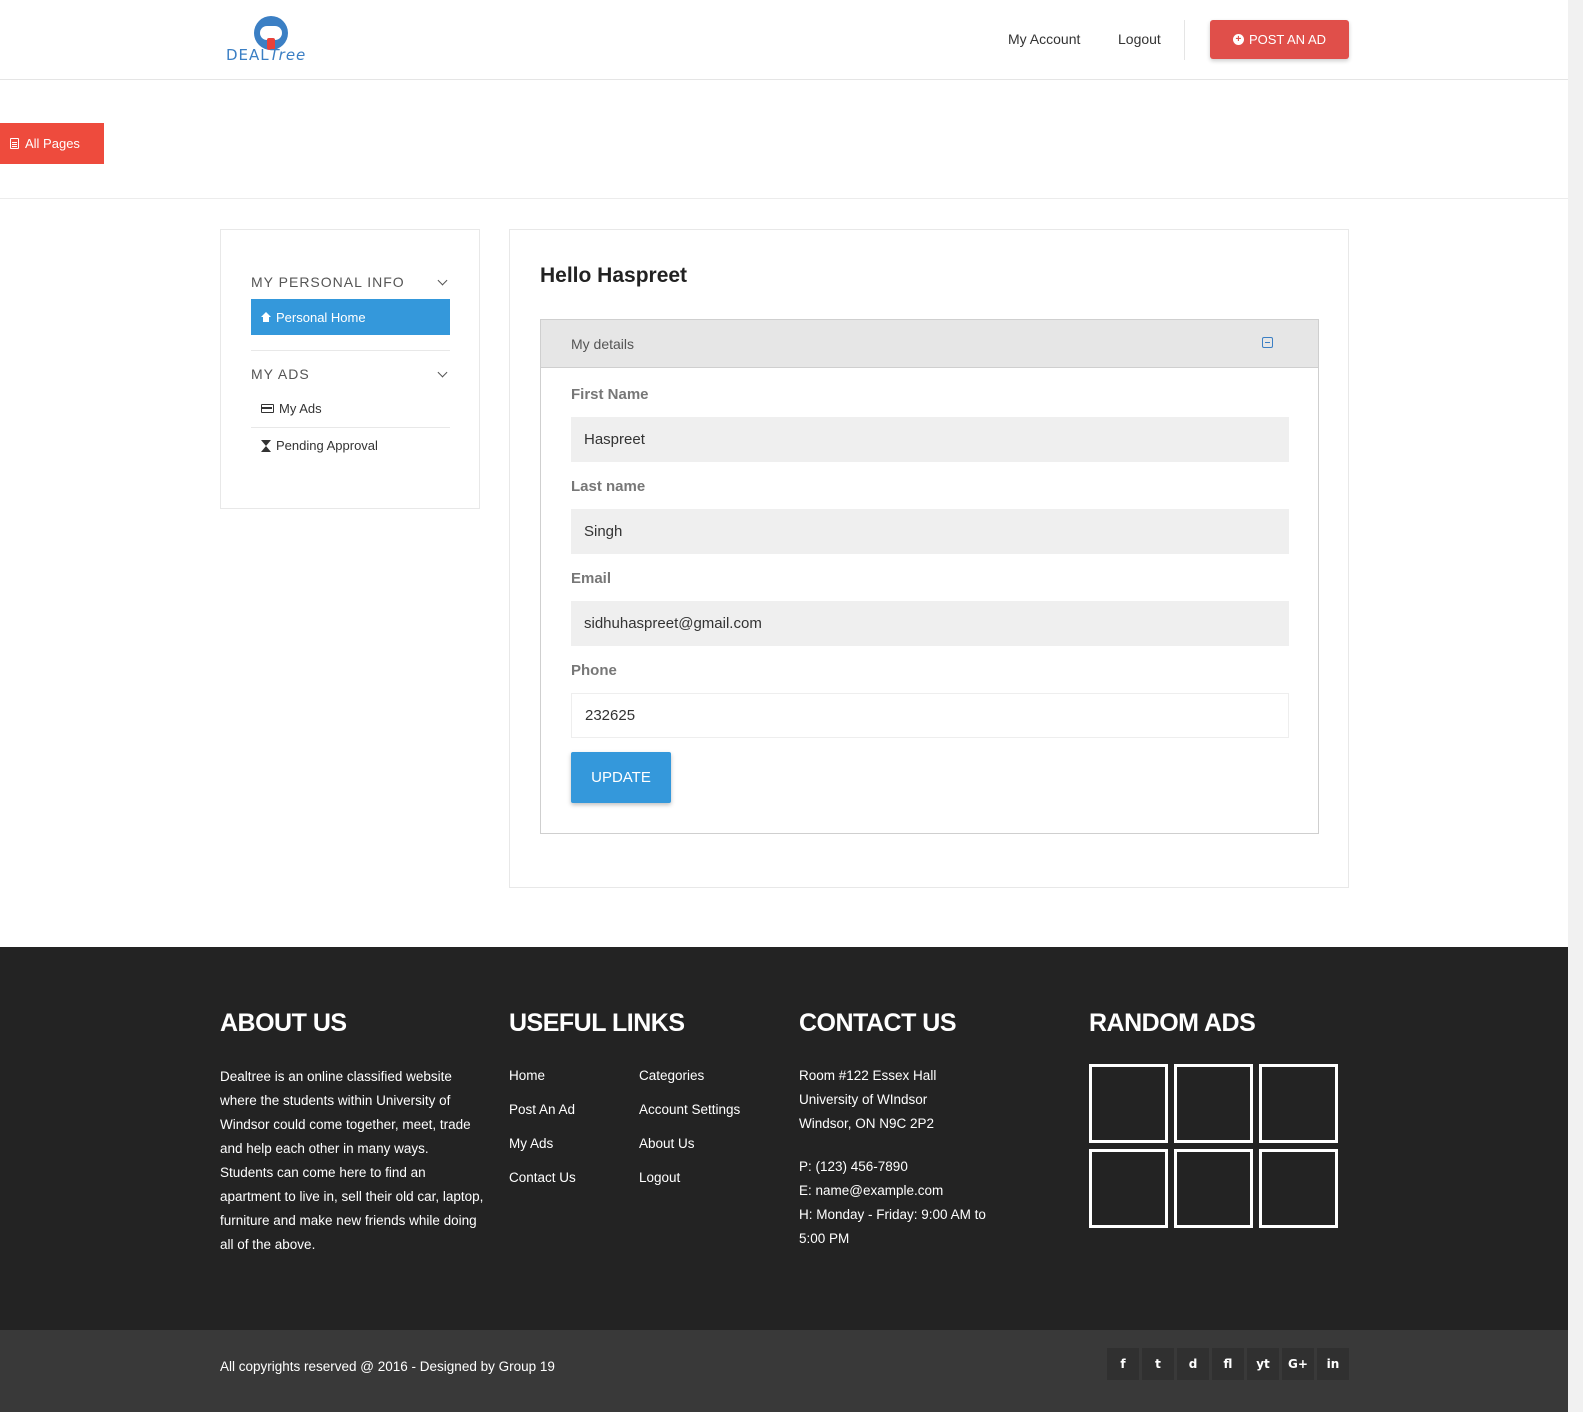 This screenshot has height=1412, width=1583. Describe the element at coordinates (350, 317) in the screenshot. I see `sidebar-item-personal-home: Personal Home` at that location.